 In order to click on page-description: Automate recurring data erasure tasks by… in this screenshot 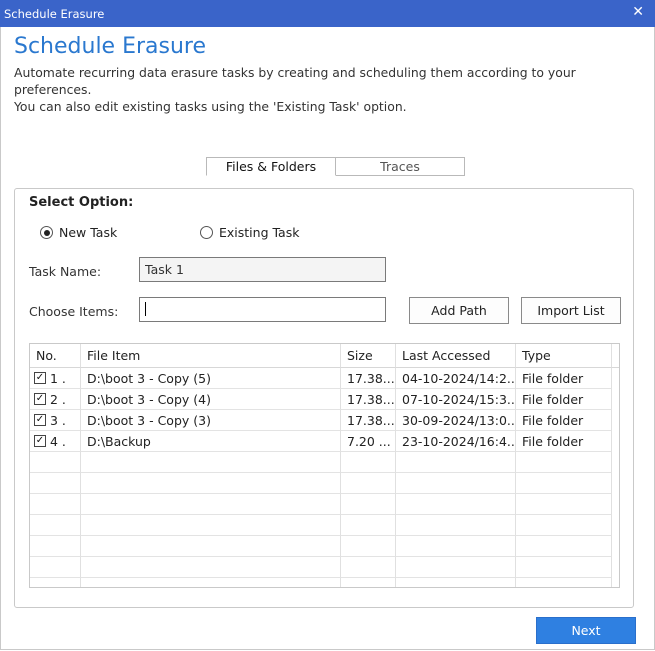, I will do `click(334, 89)`.